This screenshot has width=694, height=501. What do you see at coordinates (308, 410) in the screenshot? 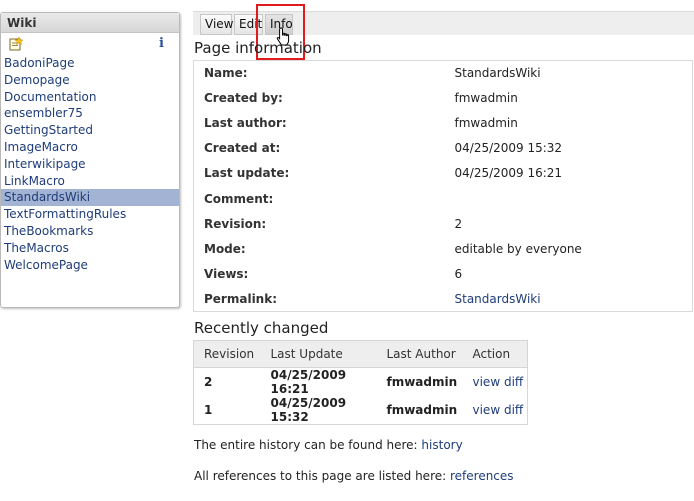
I see `history-last-update: 04/25/2009 15:32` at bounding box center [308, 410].